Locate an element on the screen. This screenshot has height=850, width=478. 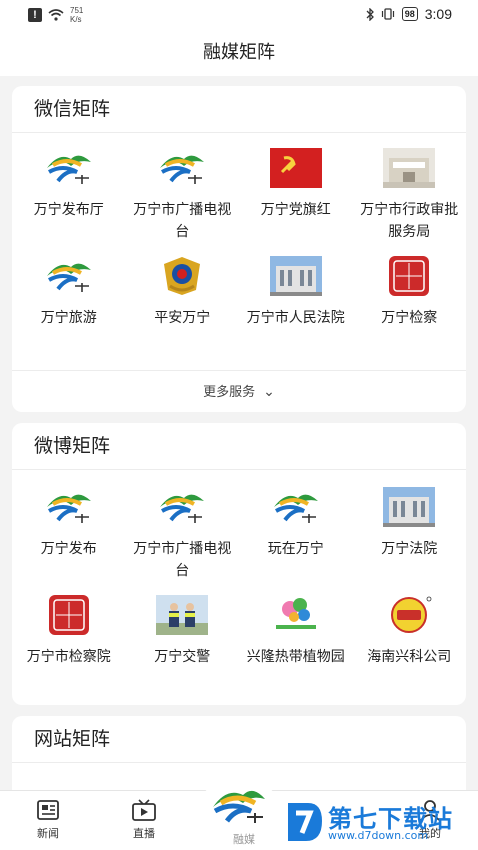
tv-play-icon is located at coordinates (144, 810).